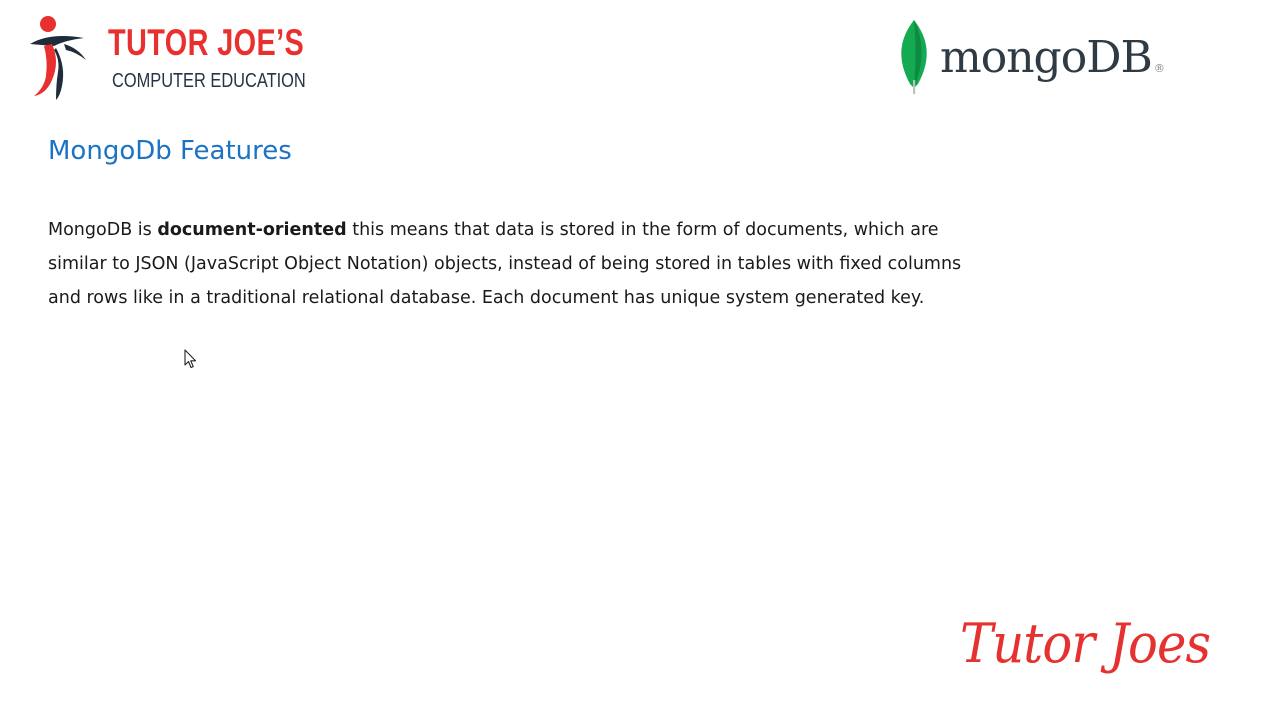 The width and height of the screenshot is (1280, 720). What do you see at coordinates (209, 81) in the screenshot?
I see `brand-tagline: COMPUTER EDUCATION` at bounding box center [209, 81].